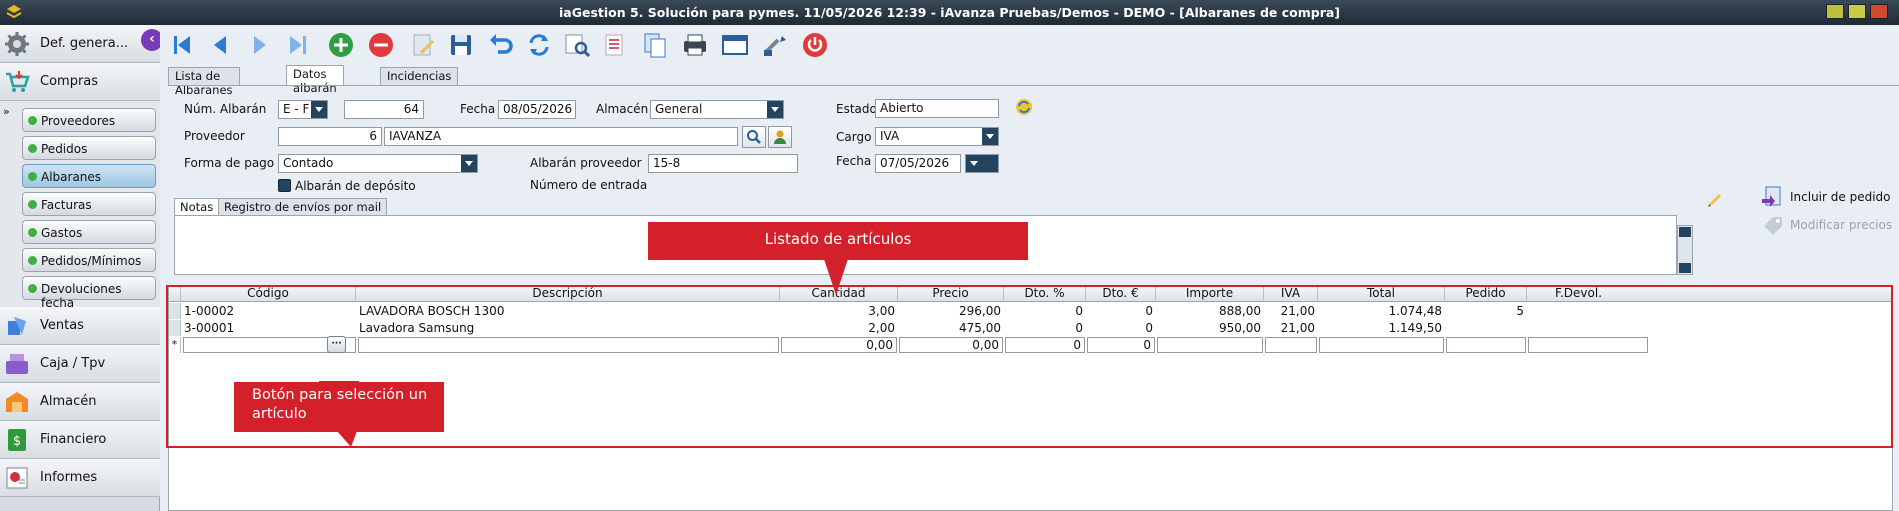 This screenshot has height=511, width=1899. I want to click on scroll-down-icon, so click(1685, 268).